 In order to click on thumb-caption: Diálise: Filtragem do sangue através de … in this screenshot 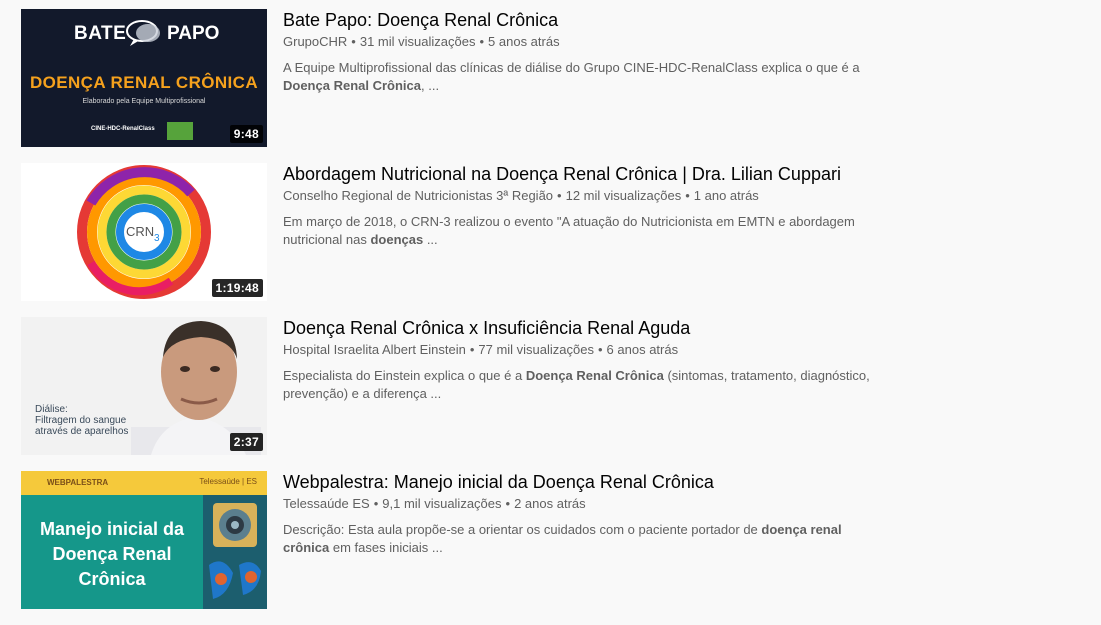, I will do `click(81, 420)`.